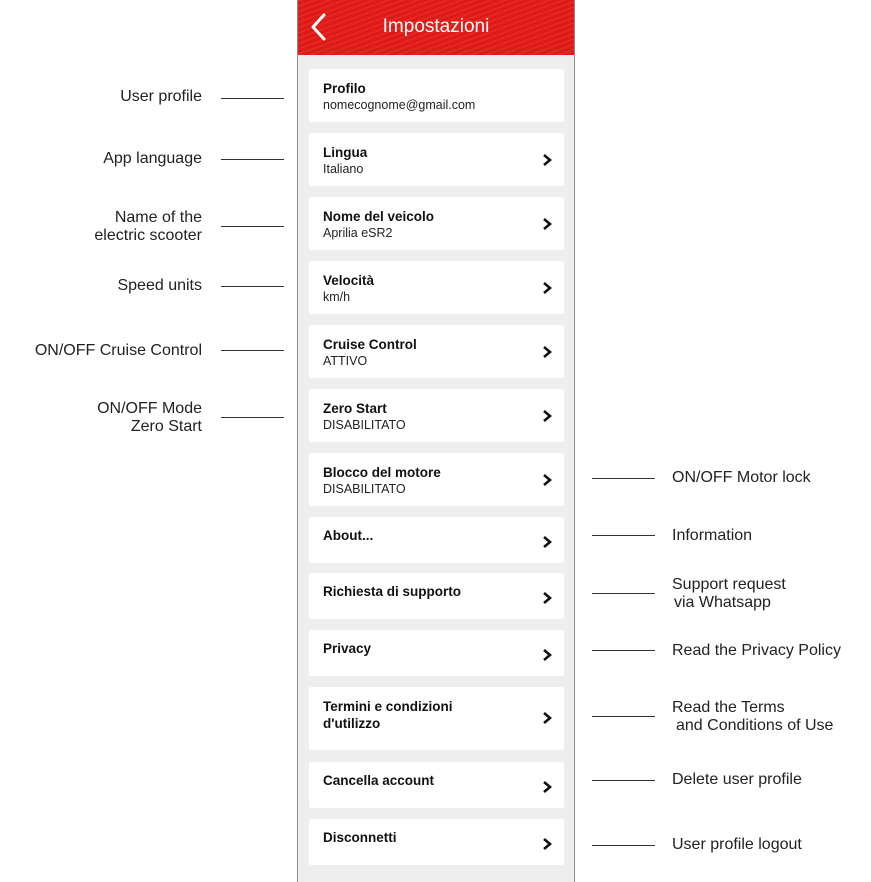  Describe the element at coordinates (349, 280) in the screenshot. I see `setting-title: Velocità` at that location.